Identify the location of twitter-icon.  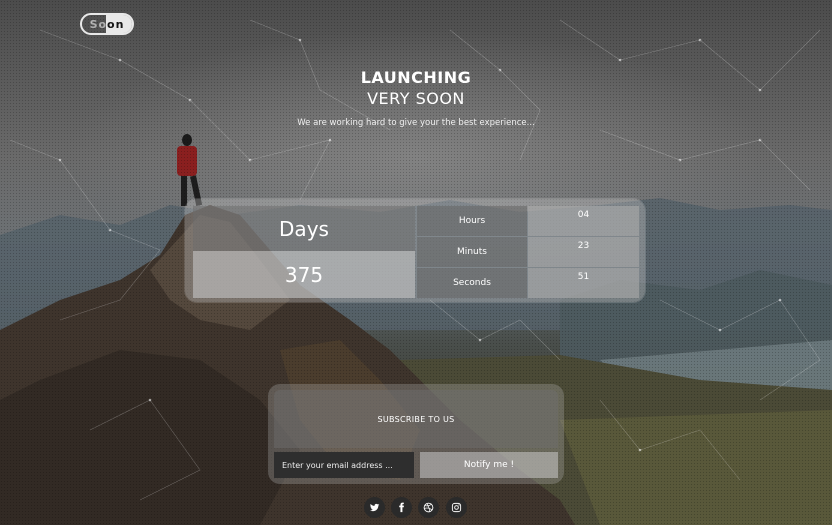
(374, 507).